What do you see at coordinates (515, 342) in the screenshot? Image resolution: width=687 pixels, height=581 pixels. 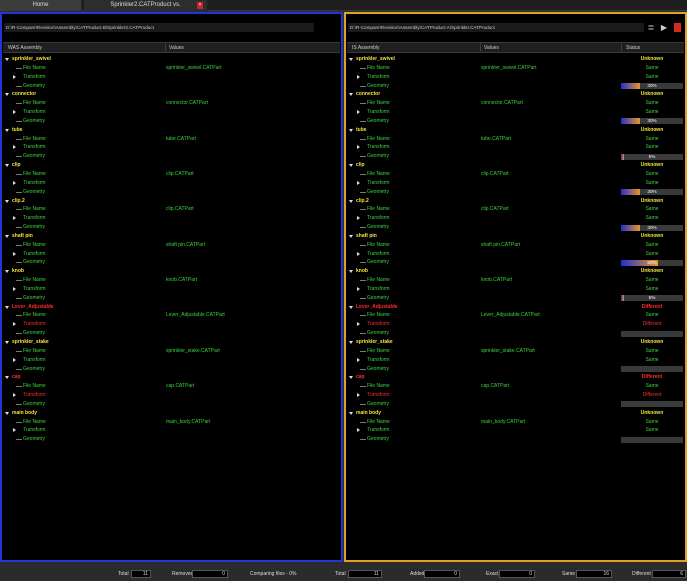 I see `is-part-row: sprinkler_stake Unknown` at bounding box center [515, 342].